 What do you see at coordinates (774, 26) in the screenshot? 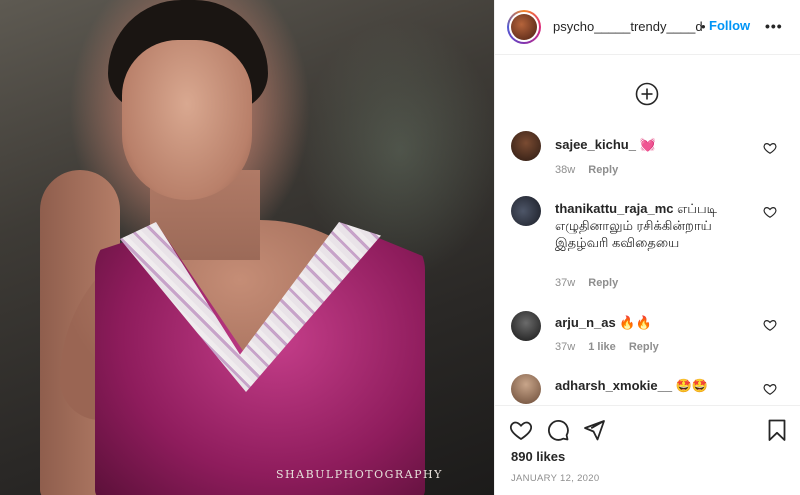
I see `more-options-icon: •••` at bounding box center [774, 26].